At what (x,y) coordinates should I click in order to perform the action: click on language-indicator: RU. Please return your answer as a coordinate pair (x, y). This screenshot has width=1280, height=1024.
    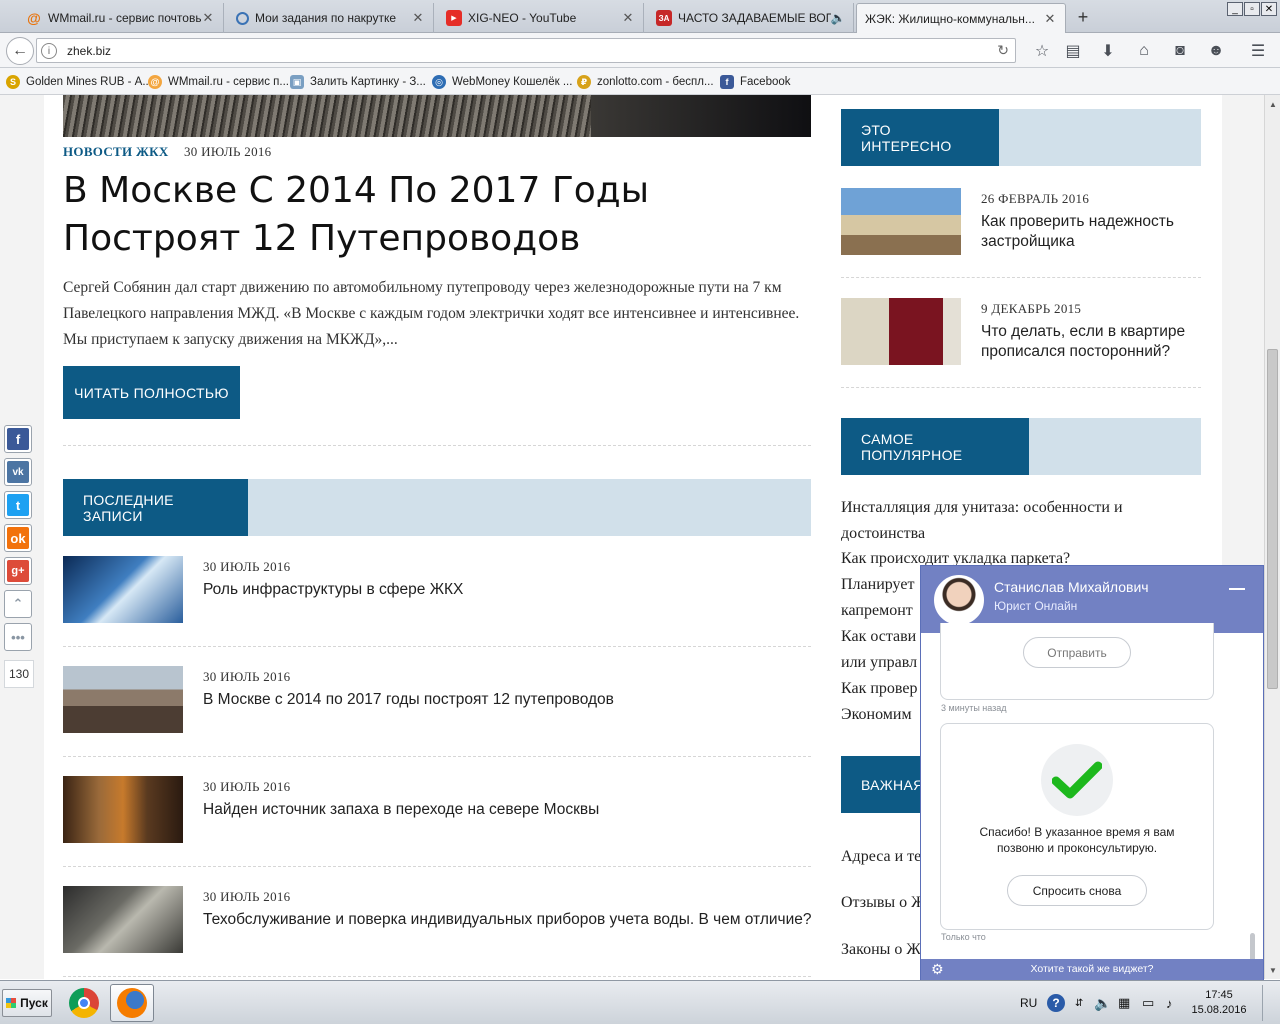
    Looking at the image, I should click on (1028, 1002).